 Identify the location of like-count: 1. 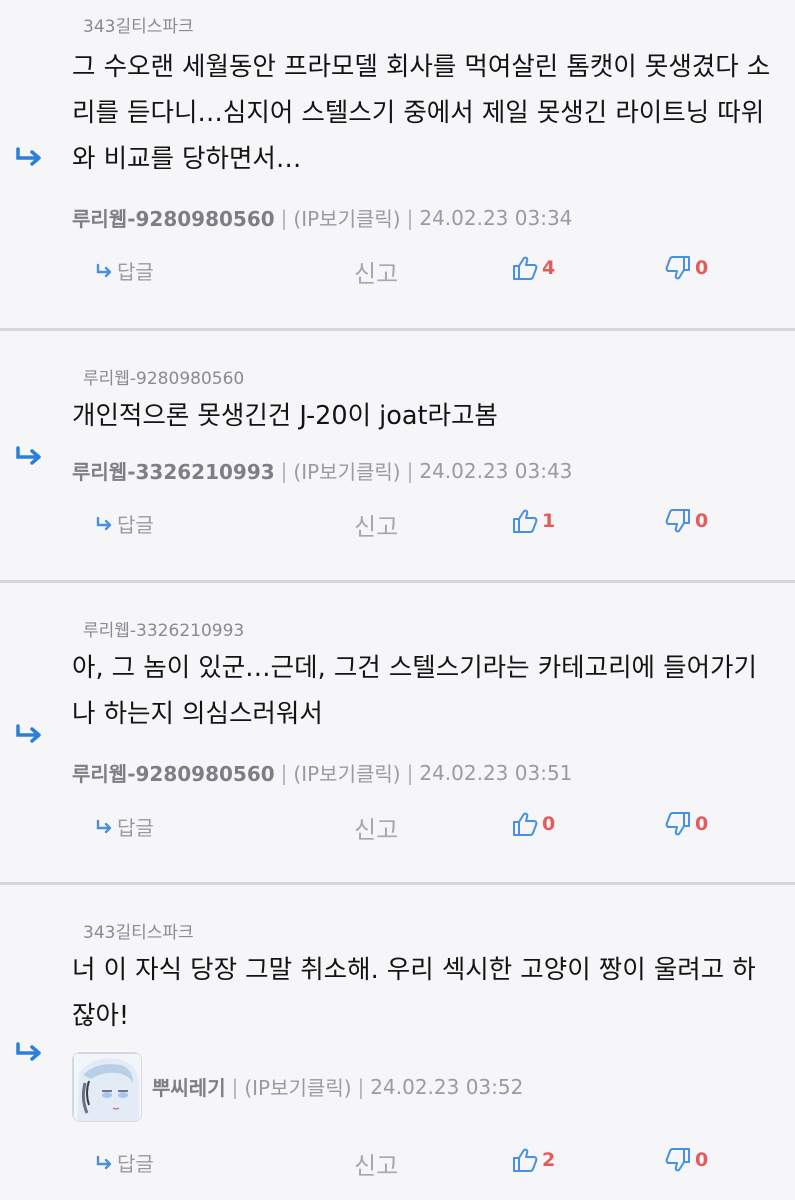
(549, 521).